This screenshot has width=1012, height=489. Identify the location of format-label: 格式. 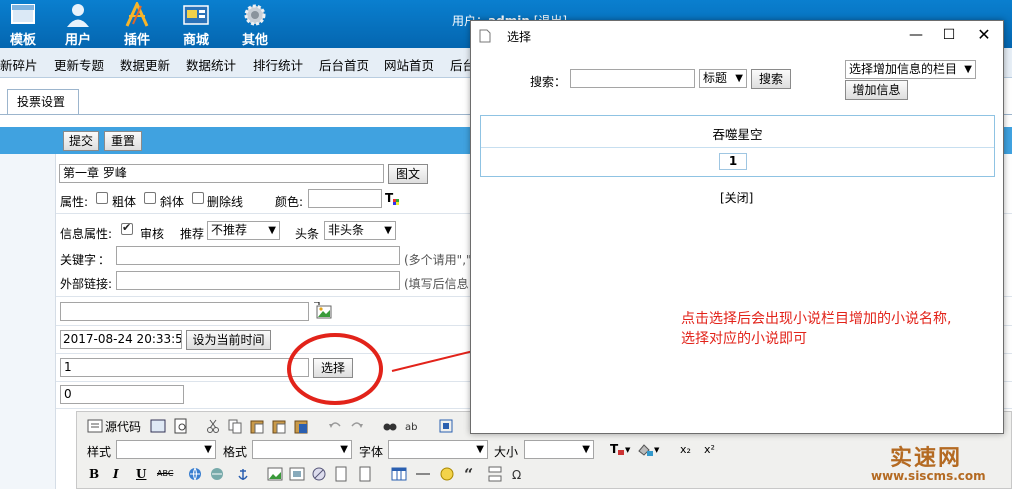
(235, 452).